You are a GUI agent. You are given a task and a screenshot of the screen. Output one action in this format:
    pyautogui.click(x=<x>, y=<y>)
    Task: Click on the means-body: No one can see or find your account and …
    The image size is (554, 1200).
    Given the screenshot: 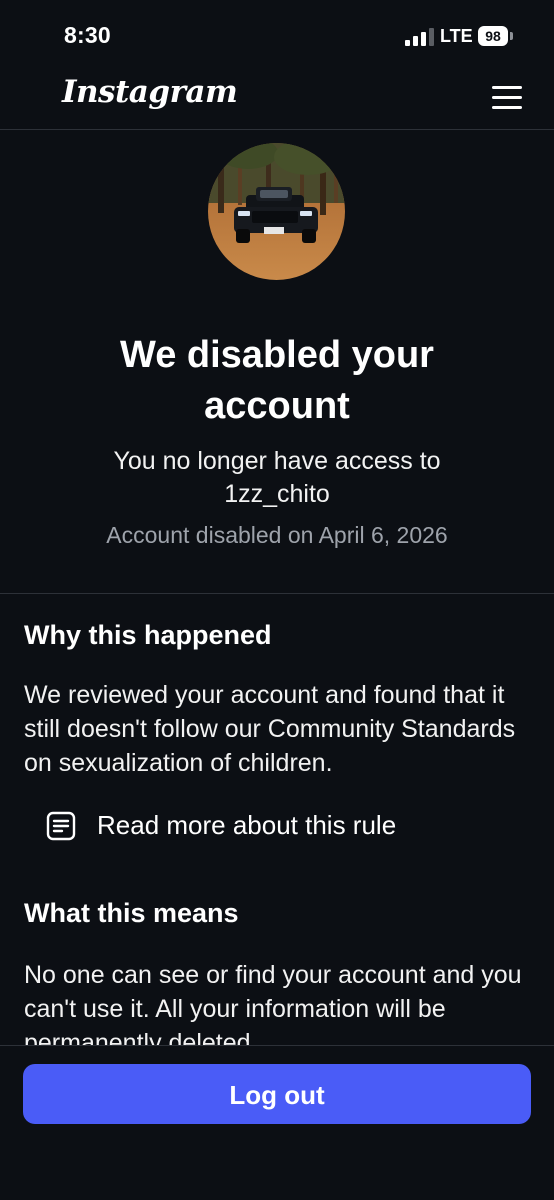 What is the action you would take?
    pyautogui.click(x=273, y=1003)
    